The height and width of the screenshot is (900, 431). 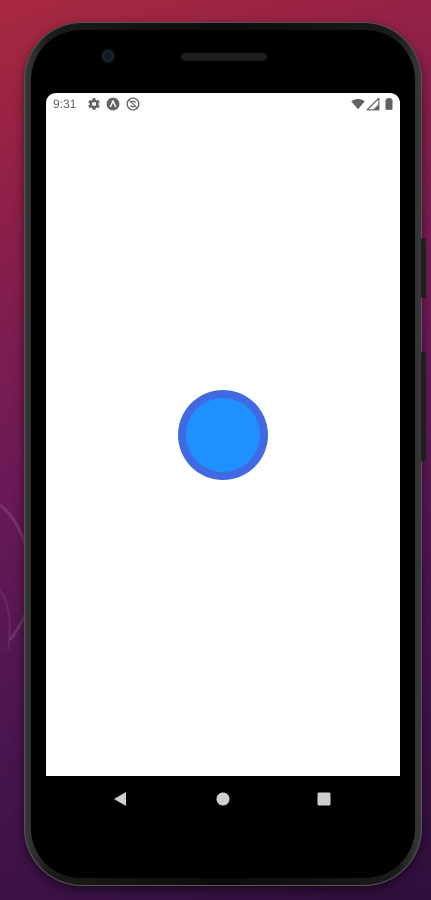 What do you see at coordinates (423, 407) in the screenshot?
I see `power-button` at bounding box center [423, 407].